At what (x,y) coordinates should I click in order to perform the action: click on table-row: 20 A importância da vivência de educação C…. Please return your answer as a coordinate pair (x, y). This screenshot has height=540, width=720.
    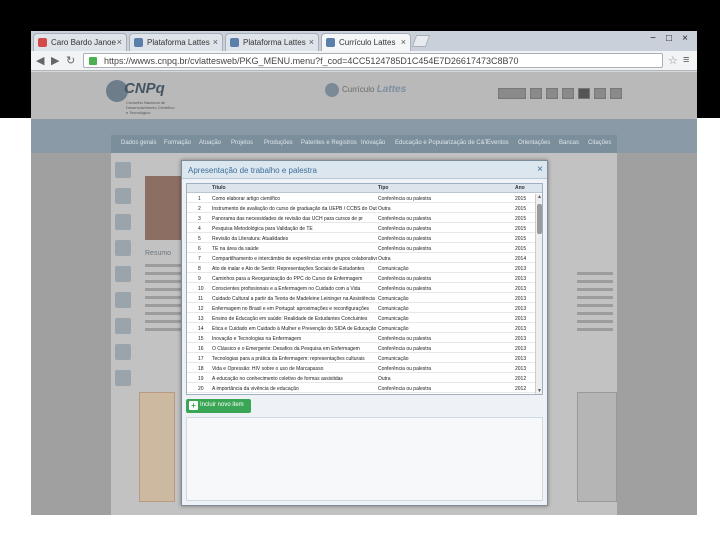
    Looking at the image, I should click on (361, 388).